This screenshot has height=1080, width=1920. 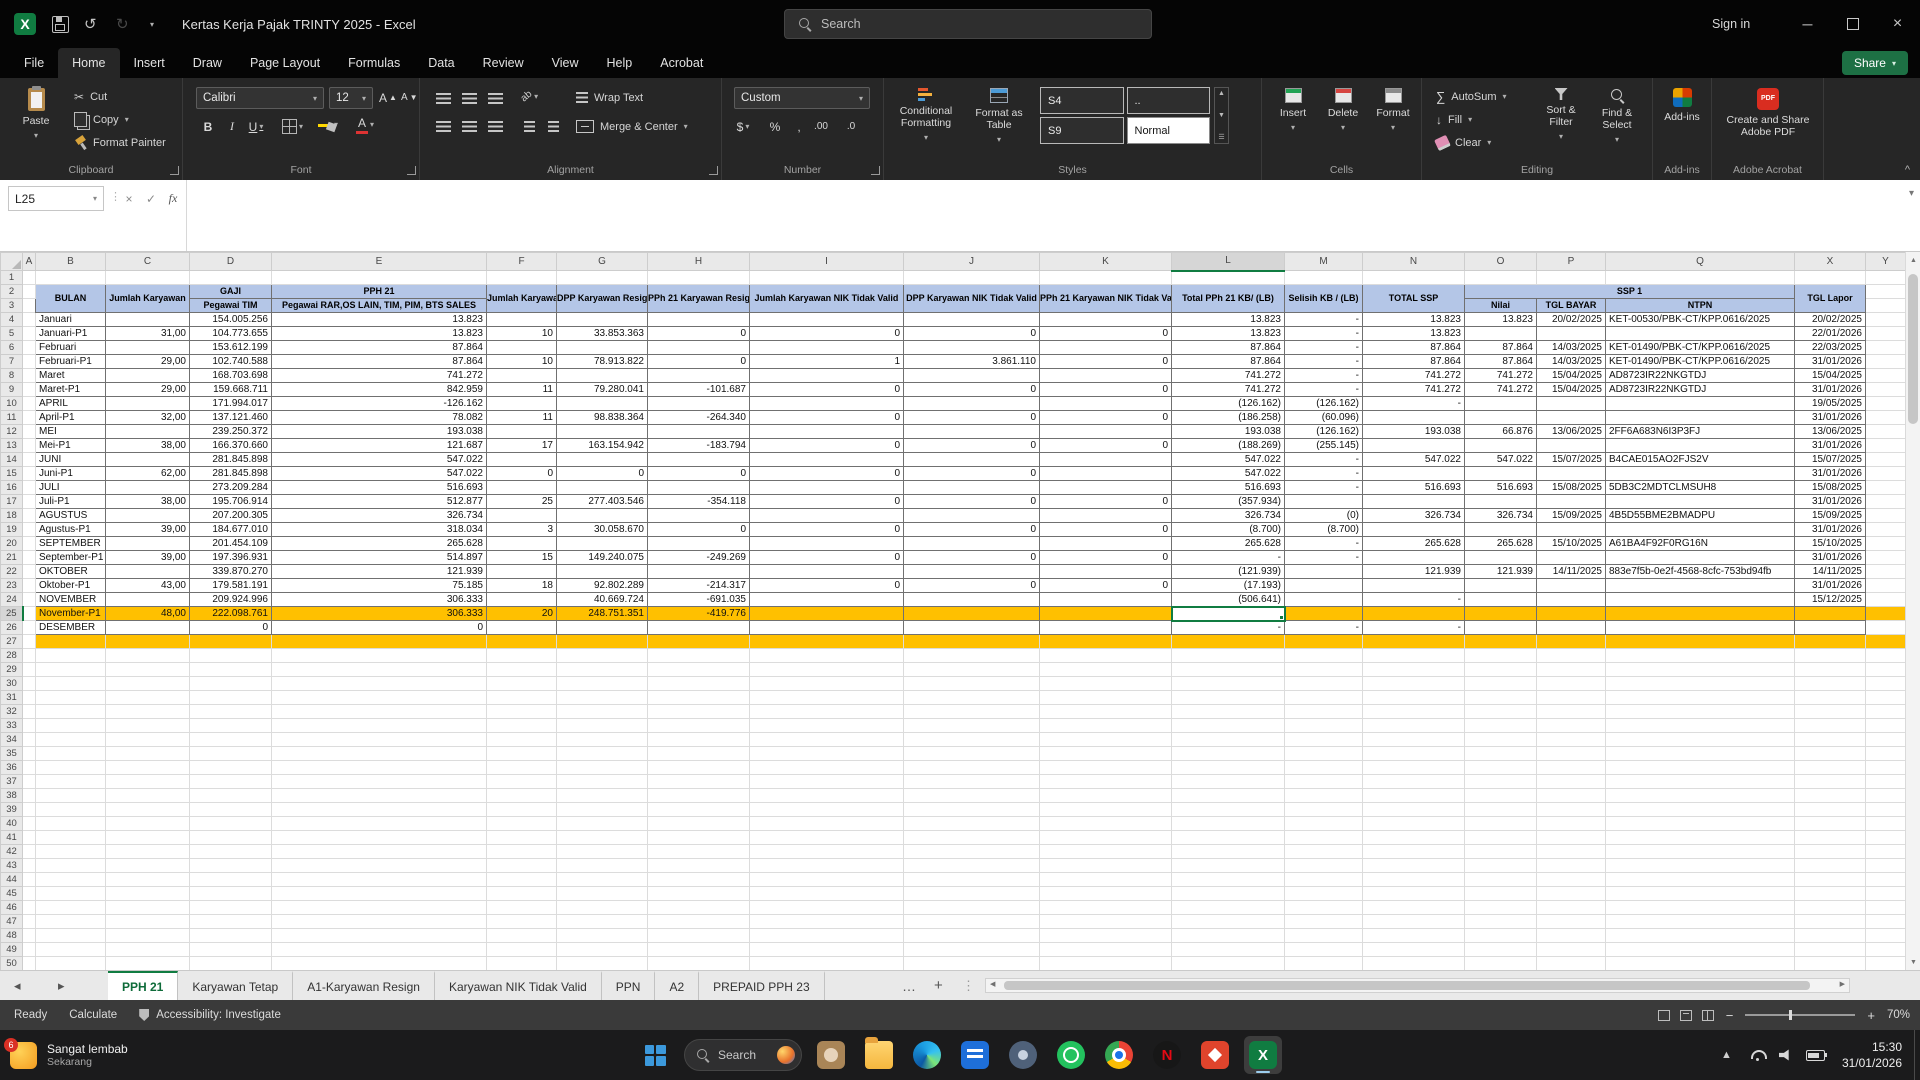 I want to click on cell-E11: 78.082, so click(x=379, y=417).